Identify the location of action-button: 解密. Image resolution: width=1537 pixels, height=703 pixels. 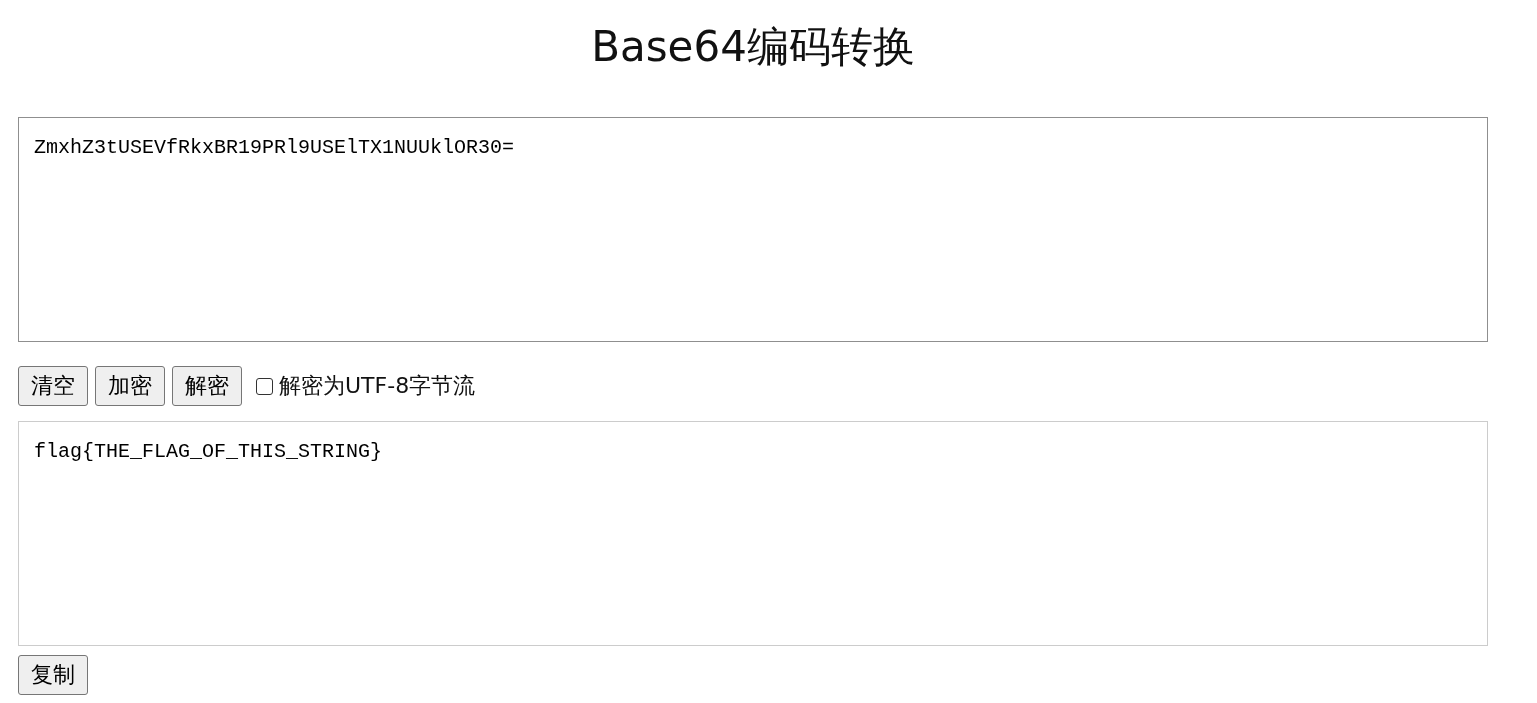
(207, 386).